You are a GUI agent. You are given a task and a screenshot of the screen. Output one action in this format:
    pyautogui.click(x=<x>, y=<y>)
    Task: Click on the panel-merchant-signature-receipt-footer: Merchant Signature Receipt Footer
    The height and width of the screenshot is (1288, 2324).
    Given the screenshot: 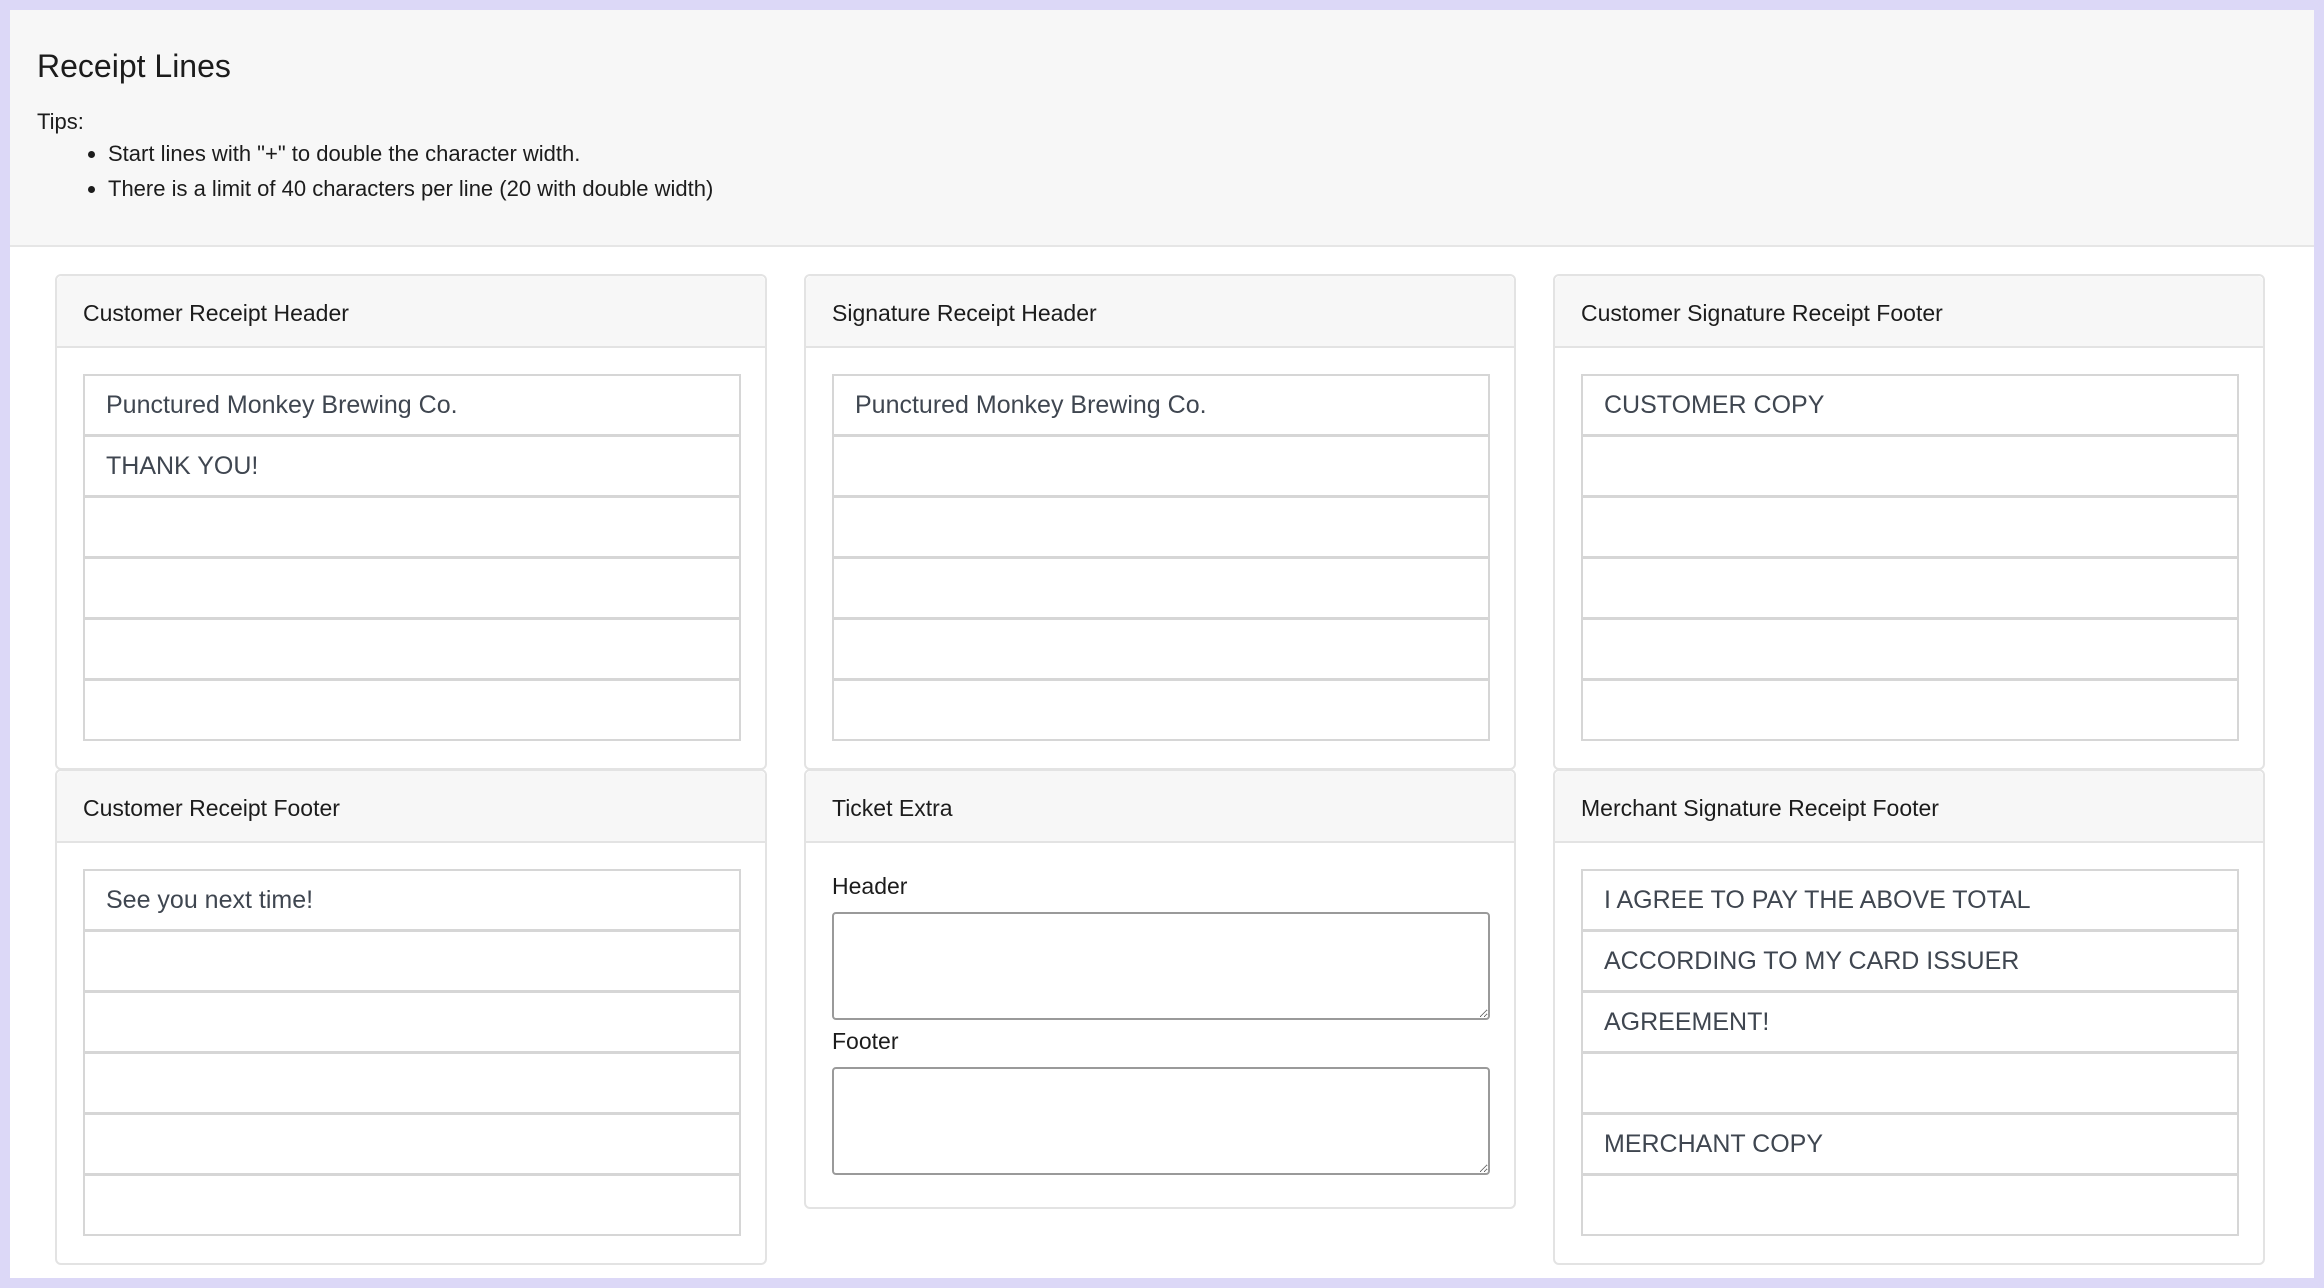 What is the action you would take?
    pyautogui.click(x=1909, y=1017)
    